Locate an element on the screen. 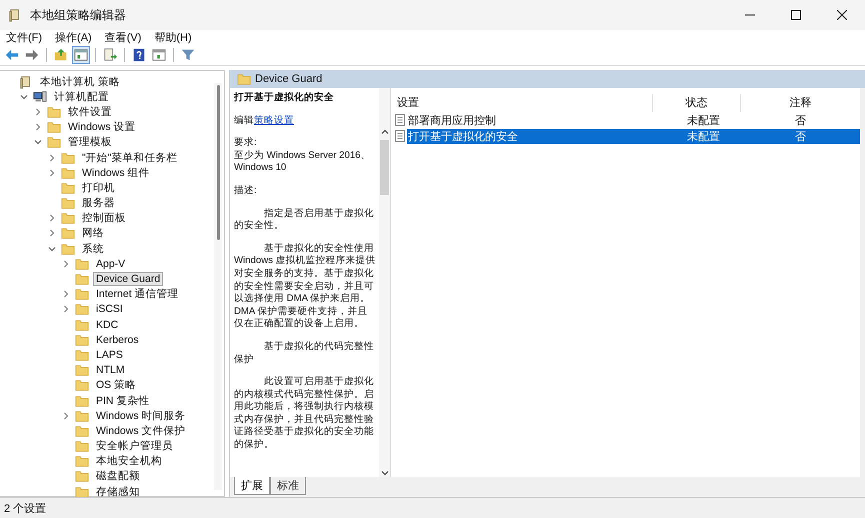  menu-item: 操作(A) is located at coordinates (73, 37).